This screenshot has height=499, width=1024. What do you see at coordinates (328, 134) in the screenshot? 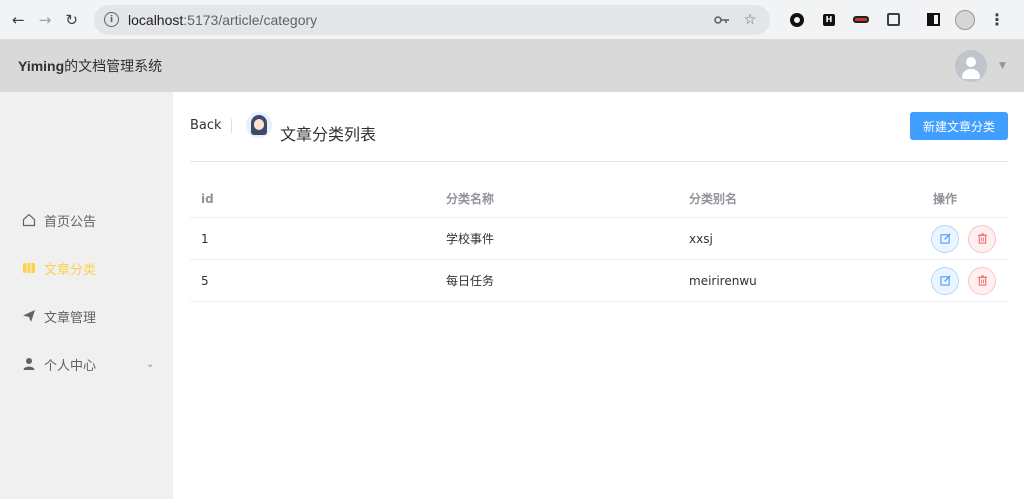
I see `page-title: 文章分类列表` at bounding box center [328, 134].